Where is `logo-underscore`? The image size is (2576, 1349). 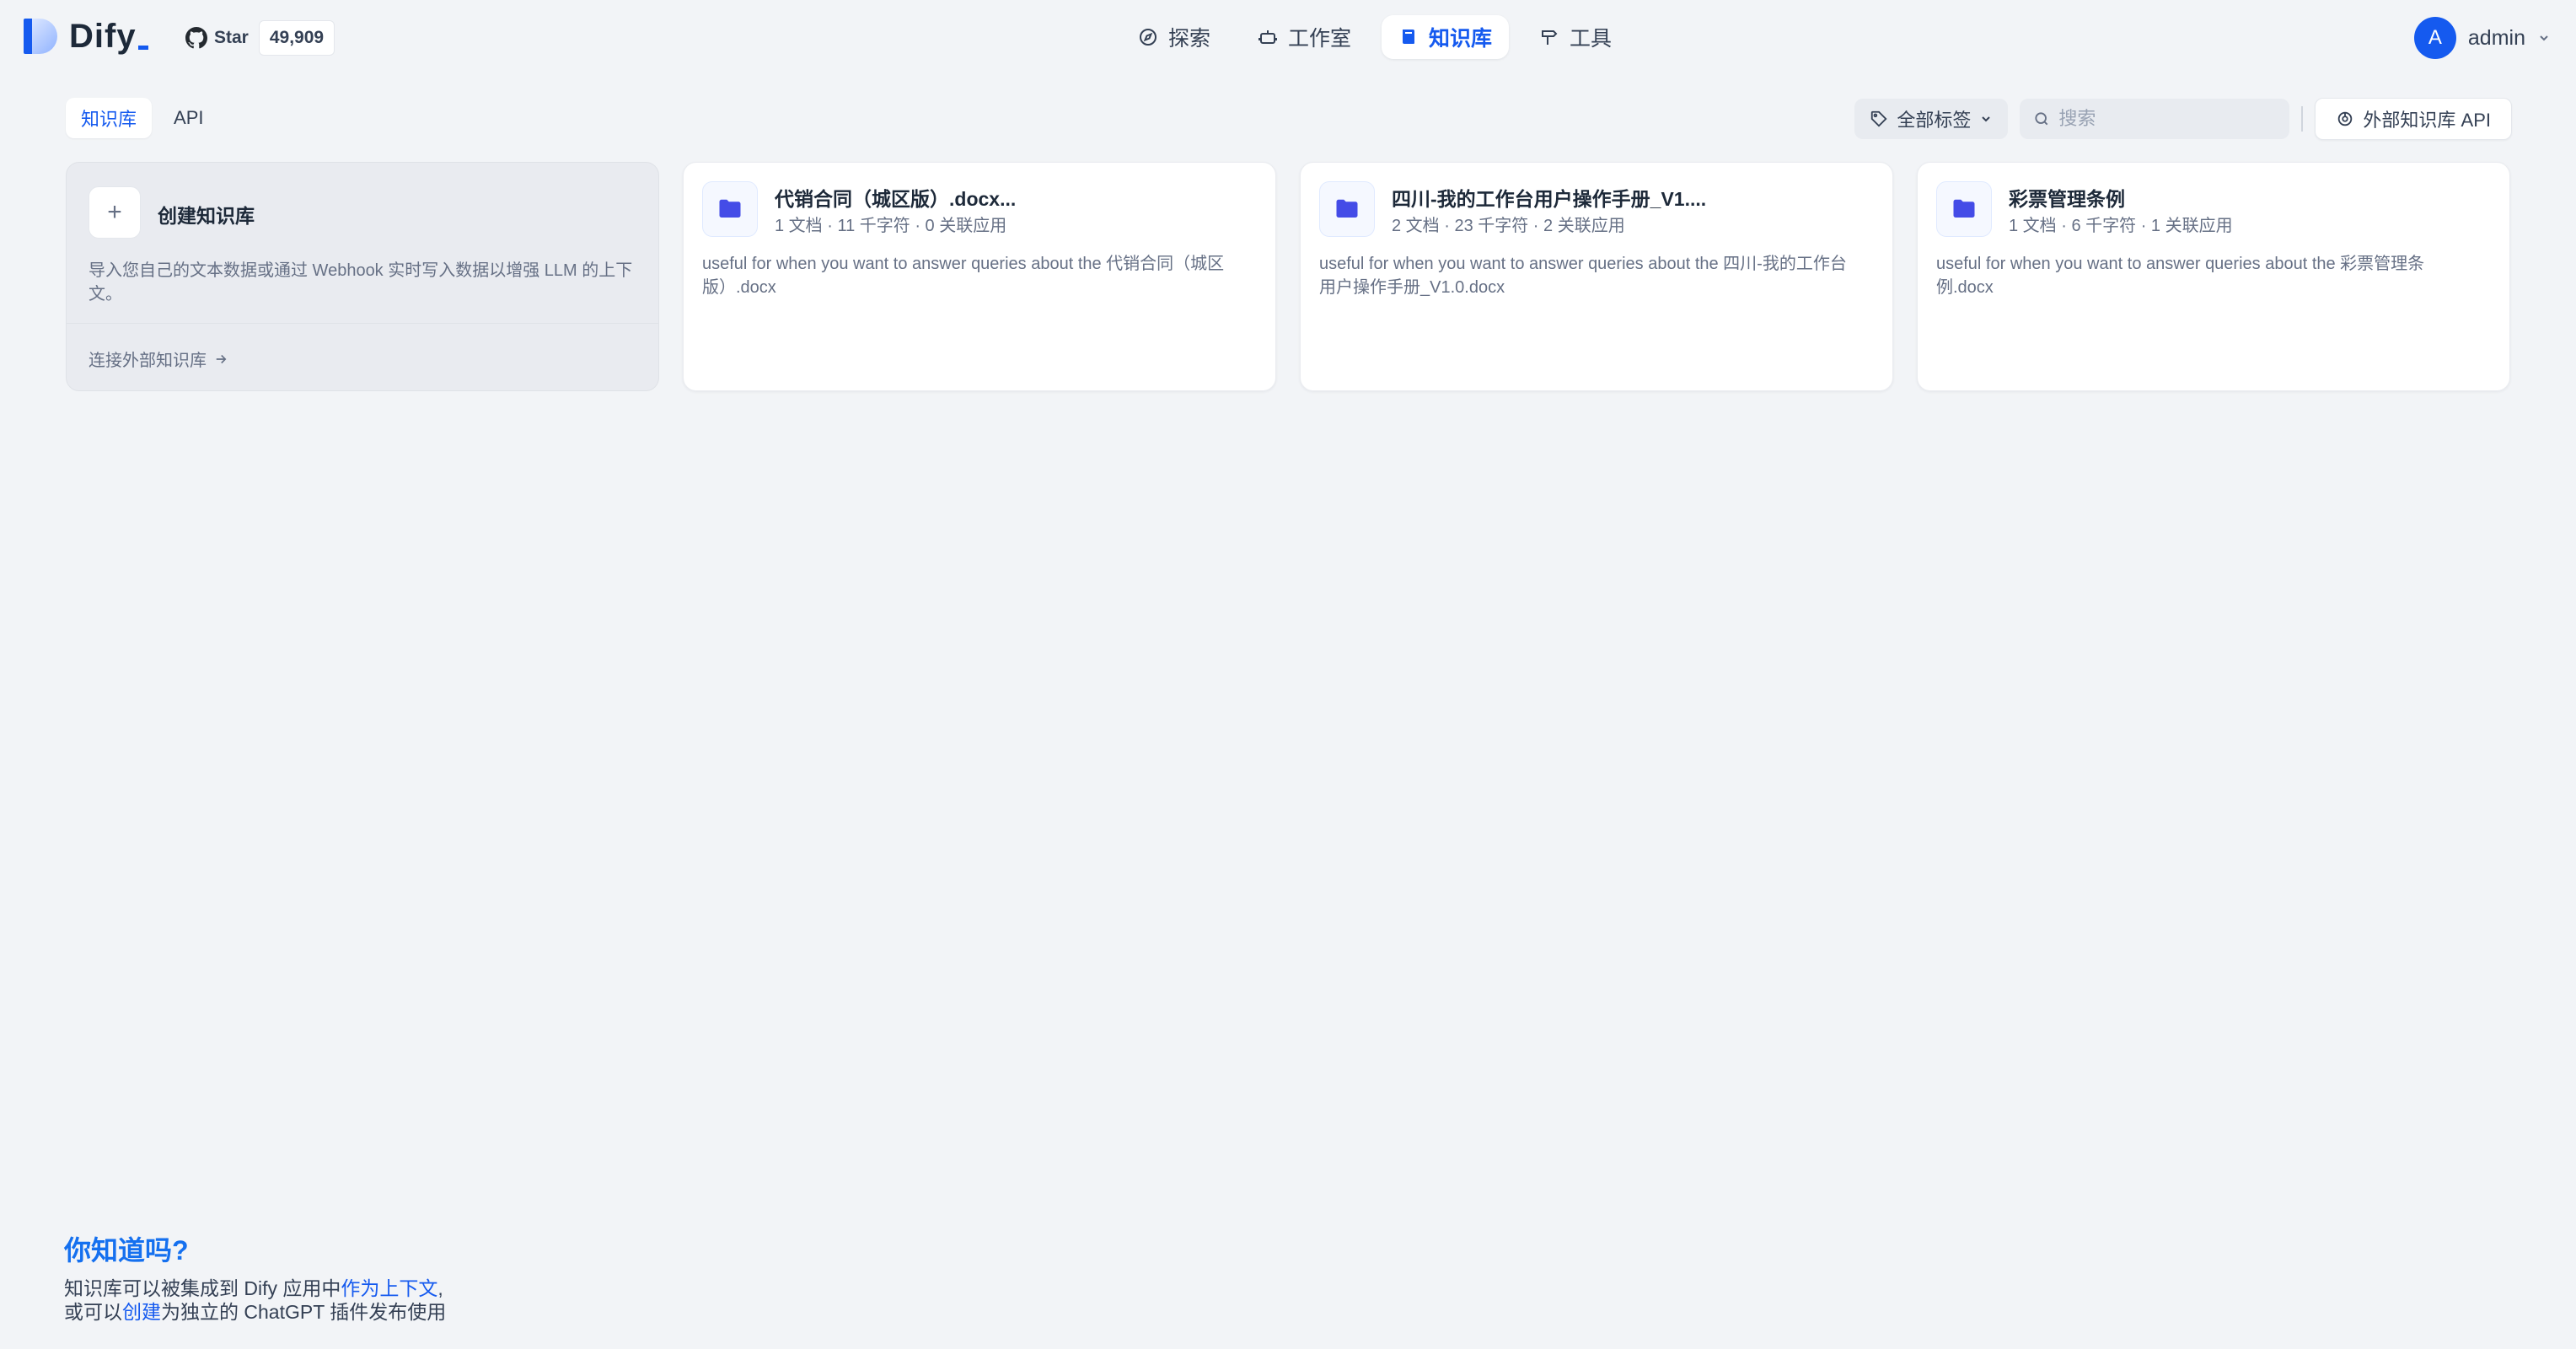 logo-underscore is located at coordinates (142, 47).